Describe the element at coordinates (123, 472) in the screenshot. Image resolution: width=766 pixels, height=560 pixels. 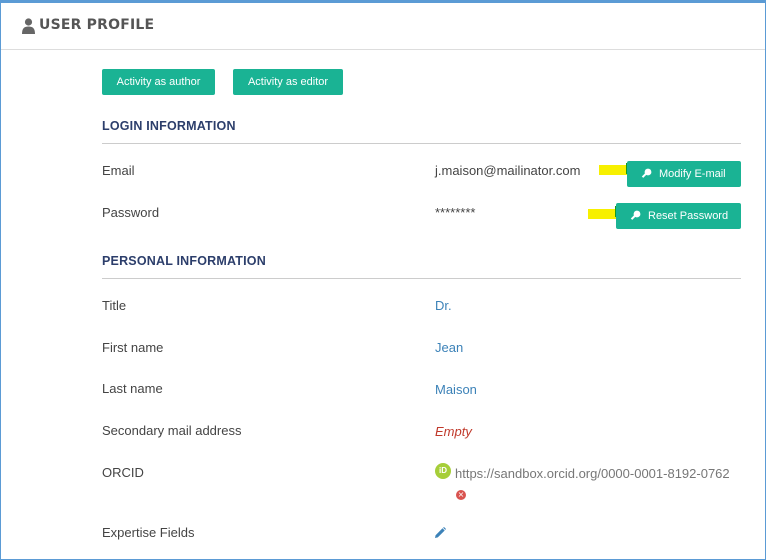
I see `orcid-label: ORCID` at that location.